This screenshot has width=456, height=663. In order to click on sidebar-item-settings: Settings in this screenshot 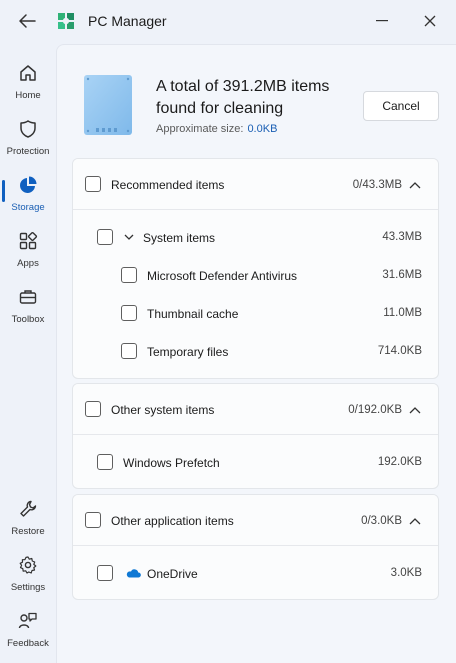, I will do `click(28, 576)`.